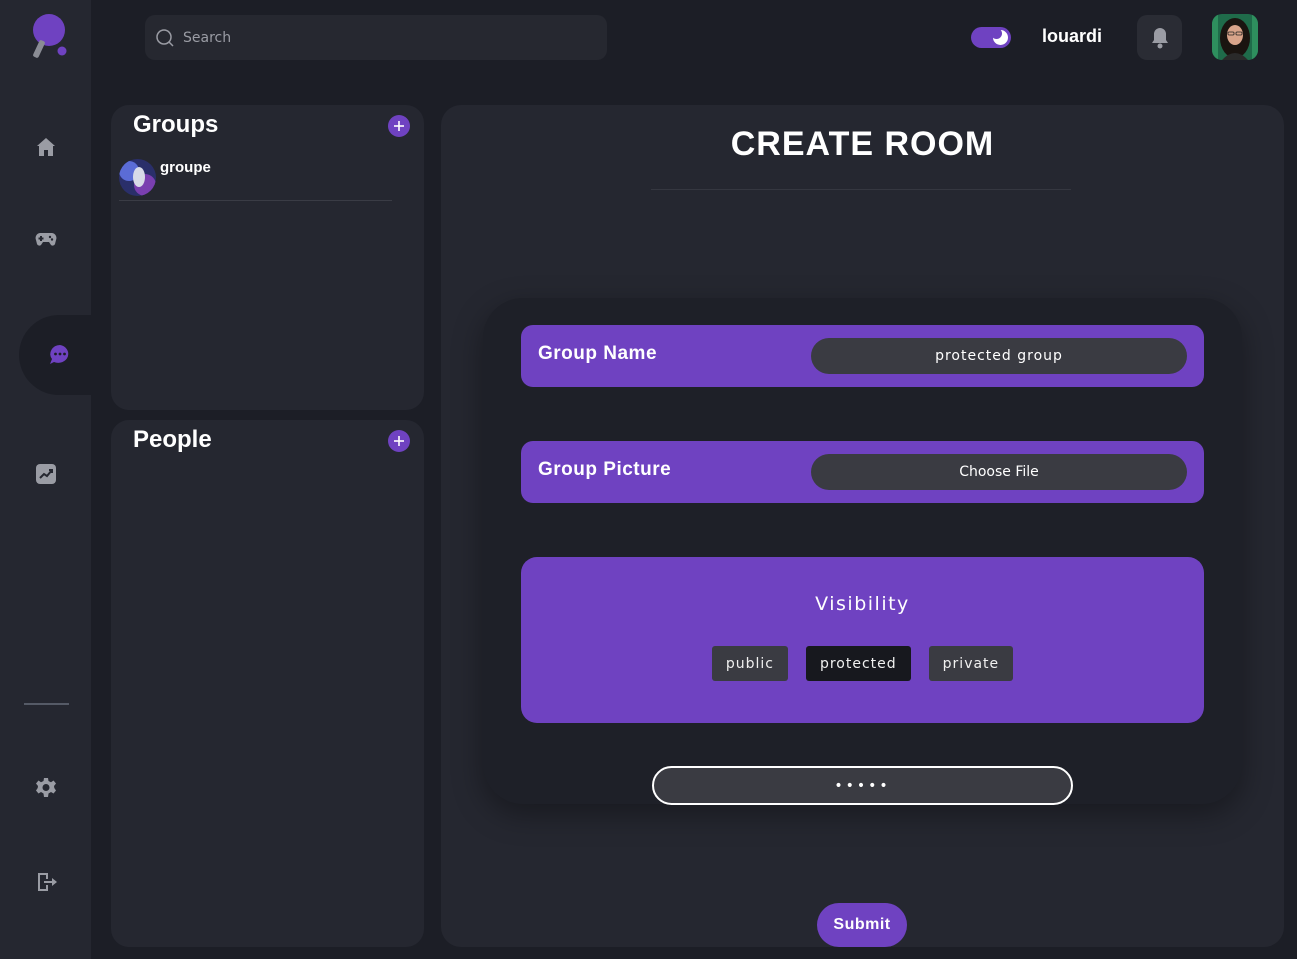  What do you see at coordinates (176, 124) in the screenshot?
I see `groups-title: Groups` at bounding box center [176, 124].